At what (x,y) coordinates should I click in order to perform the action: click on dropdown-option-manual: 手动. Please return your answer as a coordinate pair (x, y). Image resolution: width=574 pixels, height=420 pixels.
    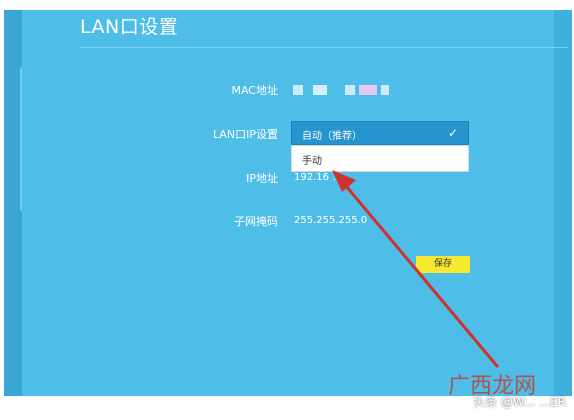
    Looking at the image, I should click on (312, 159).